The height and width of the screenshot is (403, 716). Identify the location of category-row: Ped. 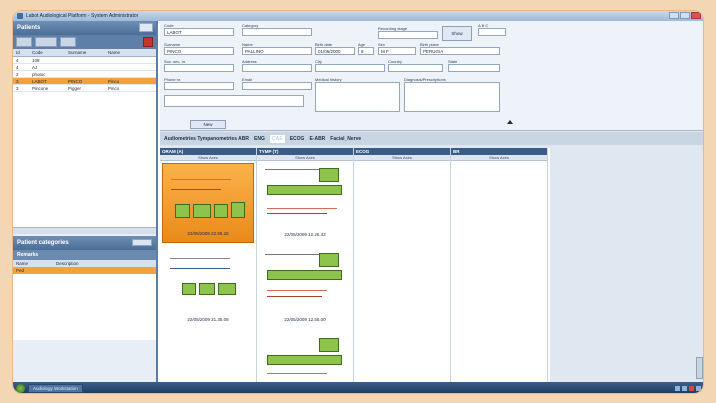
(84, 270).